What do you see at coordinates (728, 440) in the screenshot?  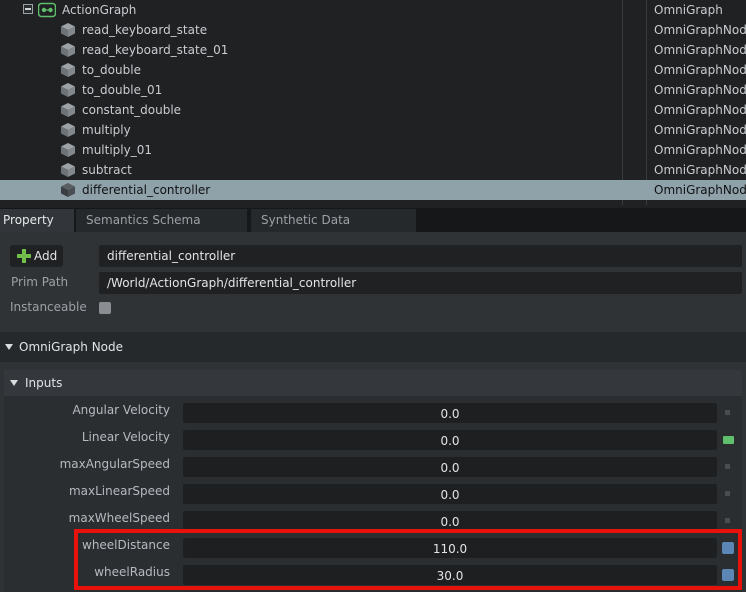 I see `connected-indicator-icon` at bounding box center [728, 440].